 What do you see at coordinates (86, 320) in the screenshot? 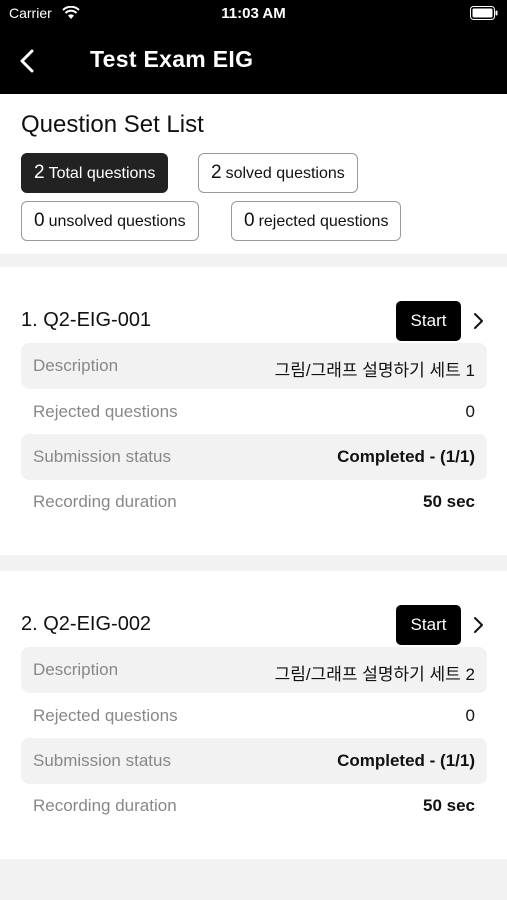
I see `question-set-title: 1. Q2-EIG-001` at bounding box center [86, 320].